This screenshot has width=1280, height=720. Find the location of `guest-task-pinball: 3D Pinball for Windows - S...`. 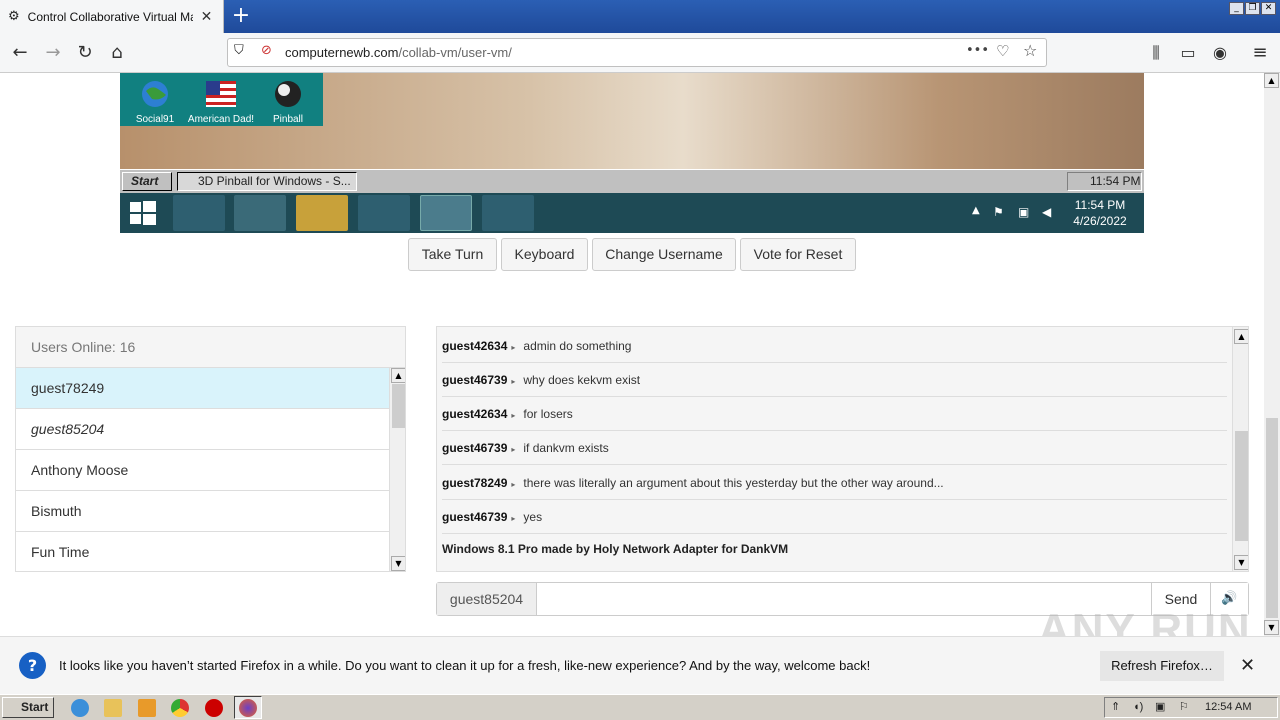

guest-task-pinball: 3D Pinball for Windows - S... is located at coordinates (267, 181).